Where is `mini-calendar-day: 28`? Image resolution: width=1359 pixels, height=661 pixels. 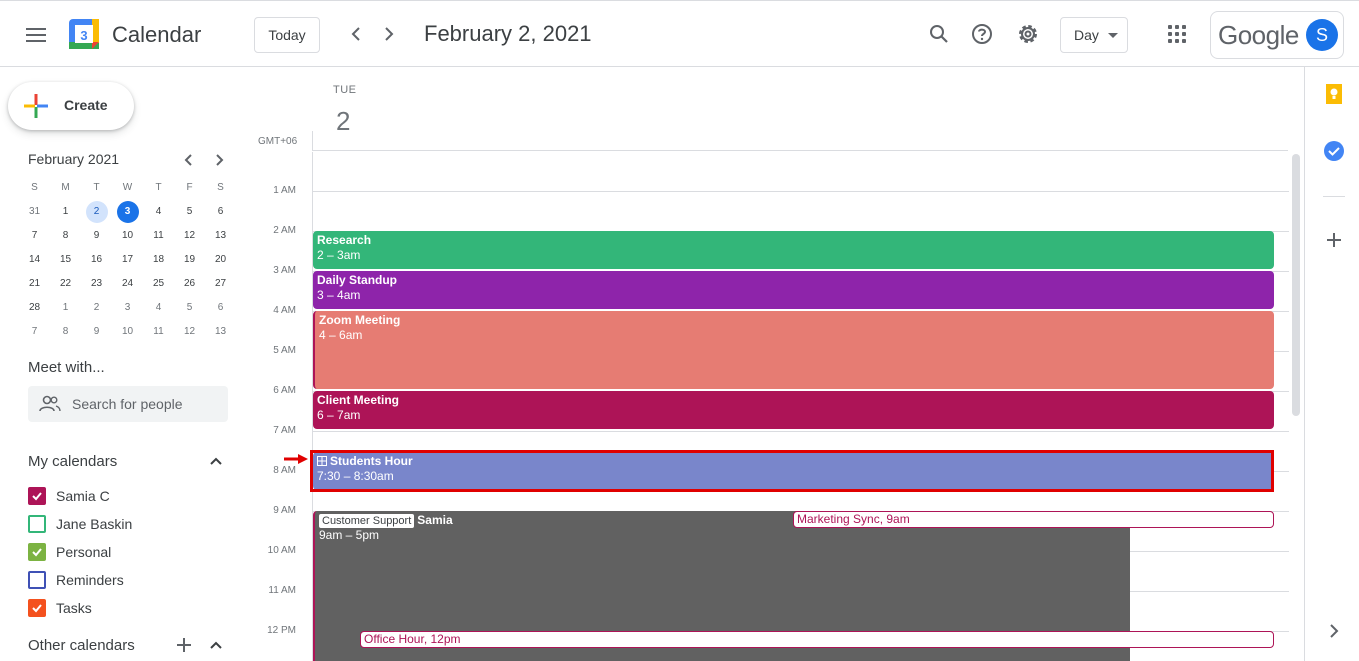 mini-calendar-day: 28 is located at coordinates (34, 308).